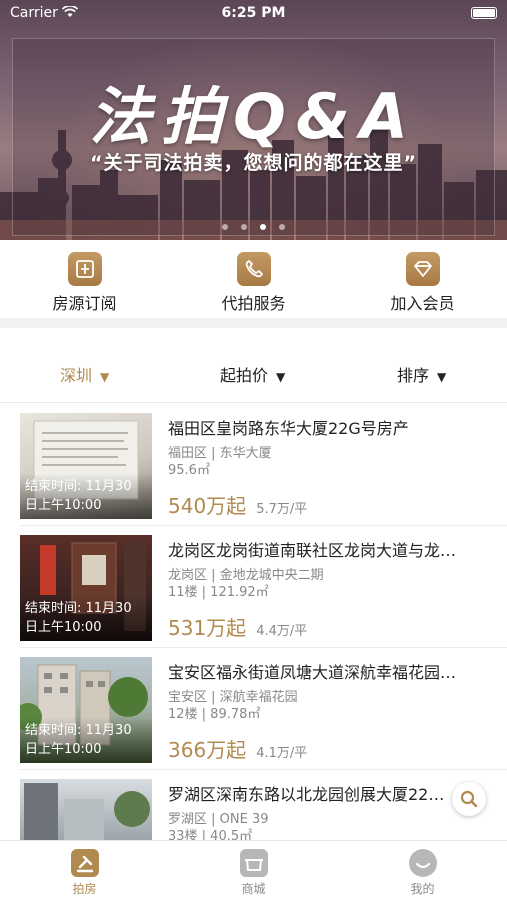  I want to click on listing-floor-area: 11楼 | 121.92㎡, so click(218, 592).